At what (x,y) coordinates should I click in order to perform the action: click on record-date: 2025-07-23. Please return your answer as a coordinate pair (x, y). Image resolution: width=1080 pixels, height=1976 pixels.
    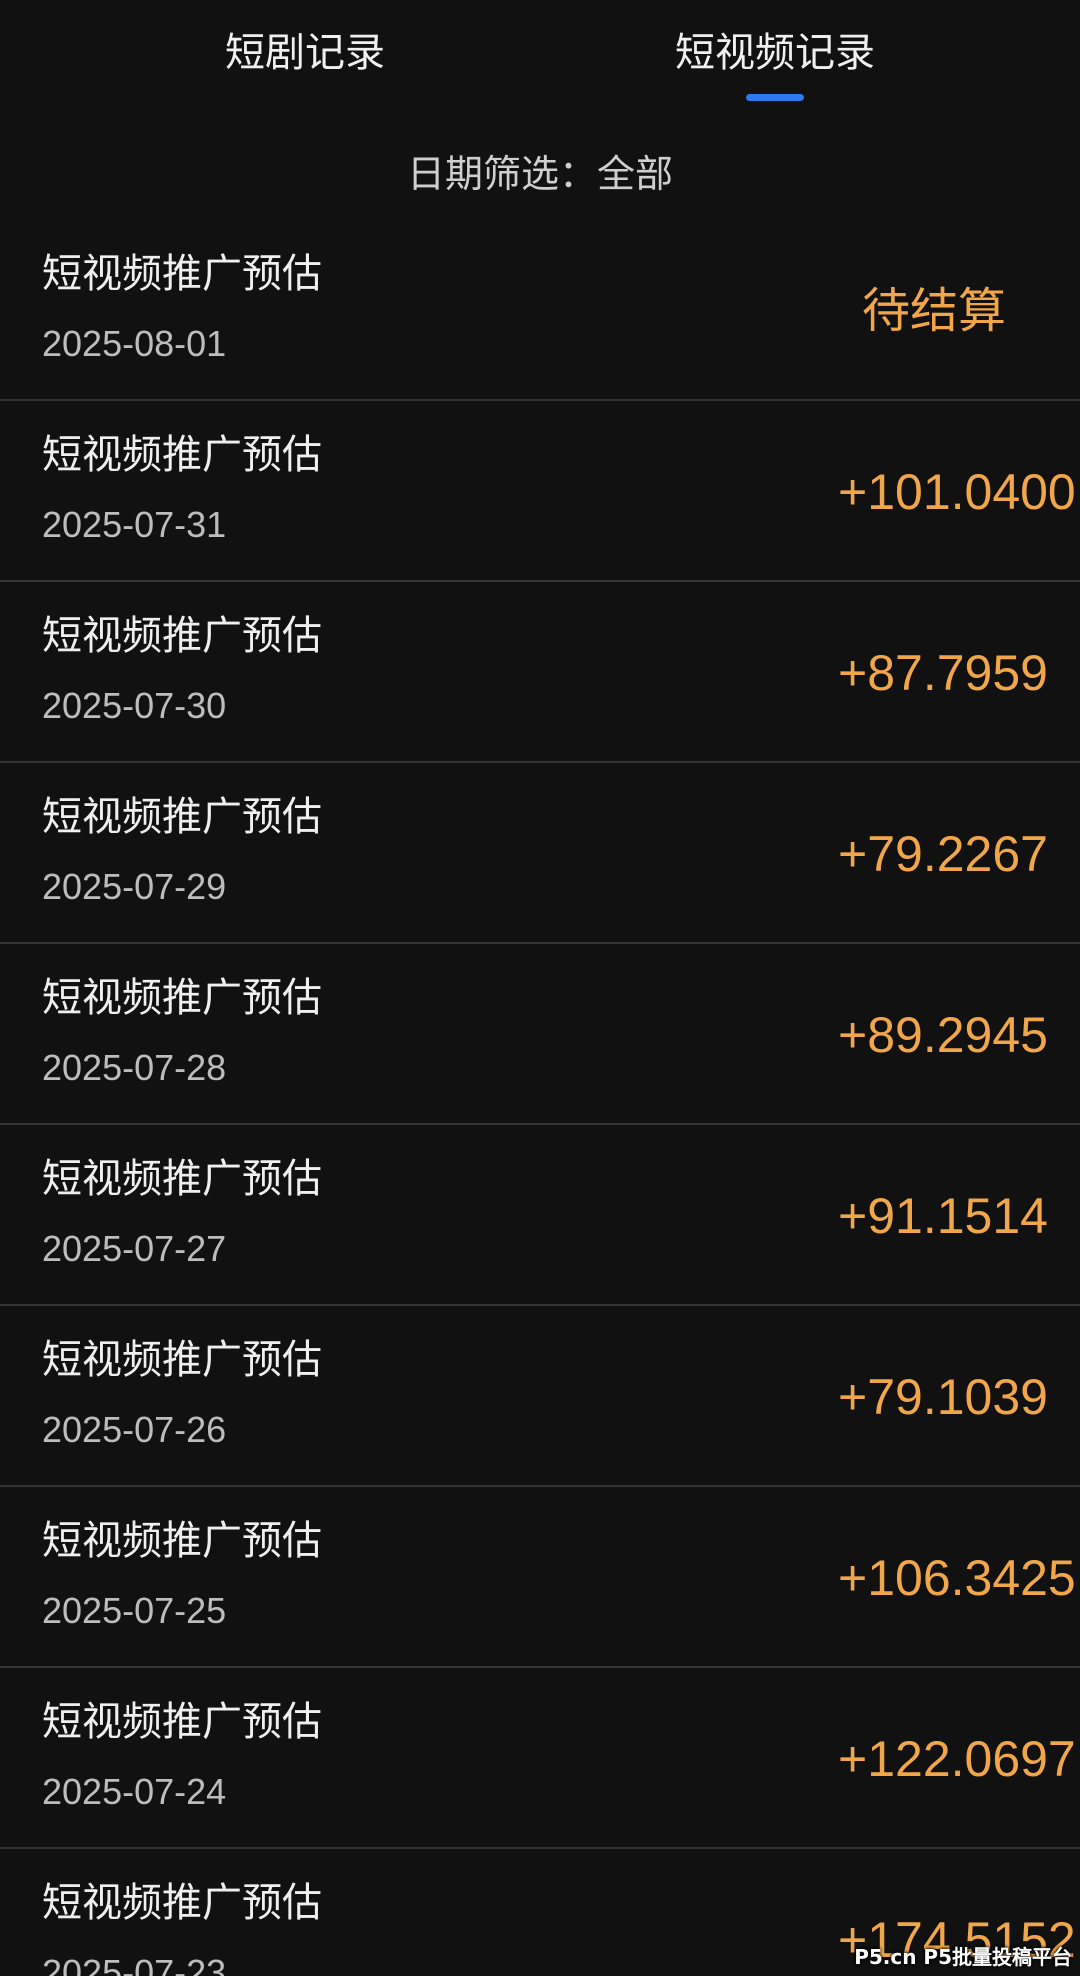
    Looking at the image, I should click on (134, 1964).